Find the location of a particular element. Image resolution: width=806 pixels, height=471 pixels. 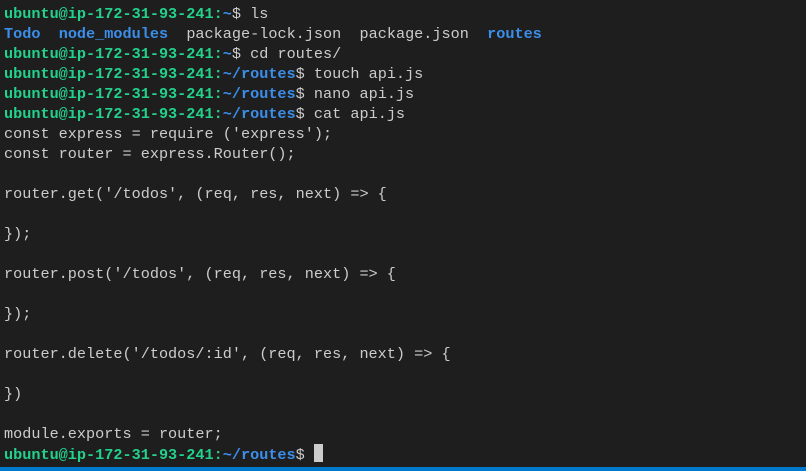

ls-entry: node_modules is located at coordinates (113, 34).